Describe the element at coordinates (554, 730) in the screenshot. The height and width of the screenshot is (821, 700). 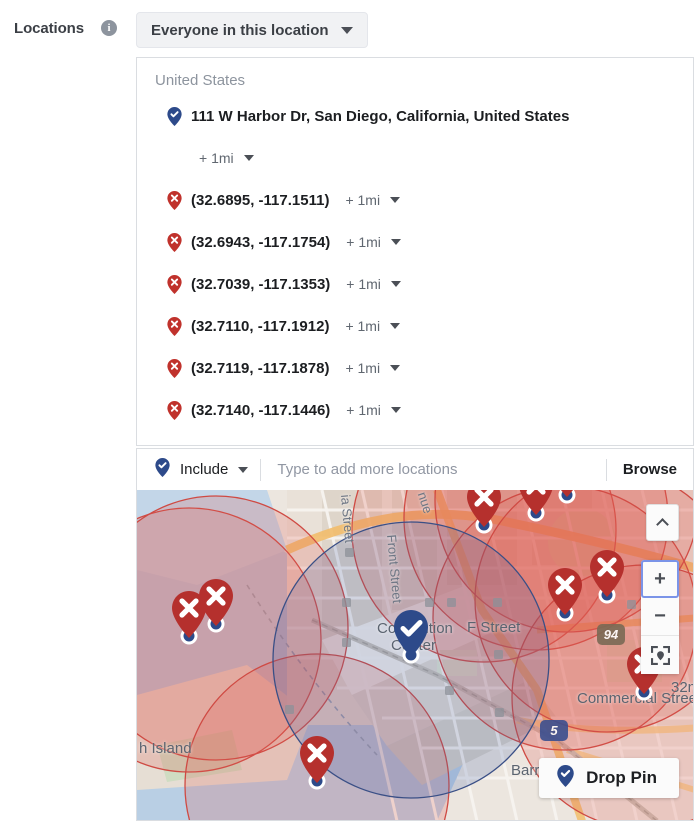
I see `highway-shield: 5` at that location.